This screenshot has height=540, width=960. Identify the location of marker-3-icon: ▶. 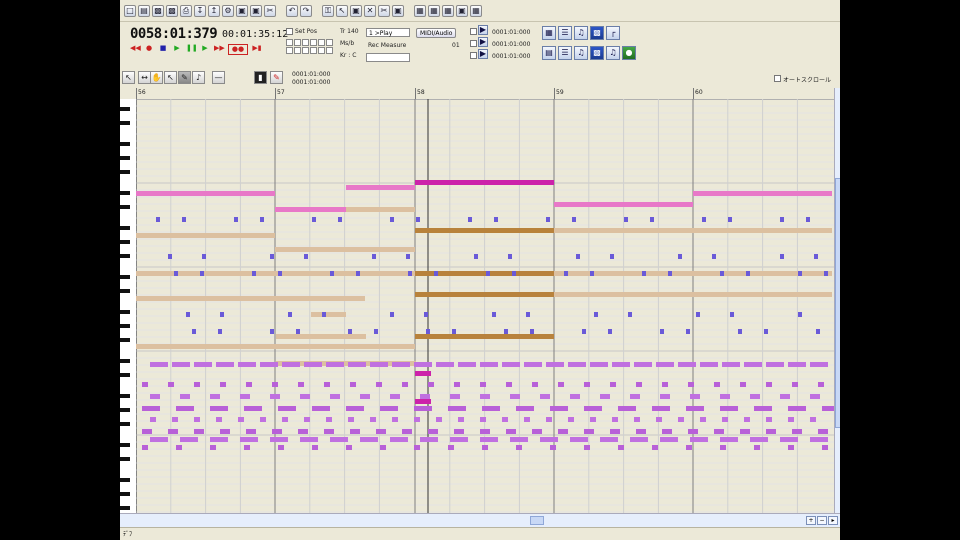
(483, 54).